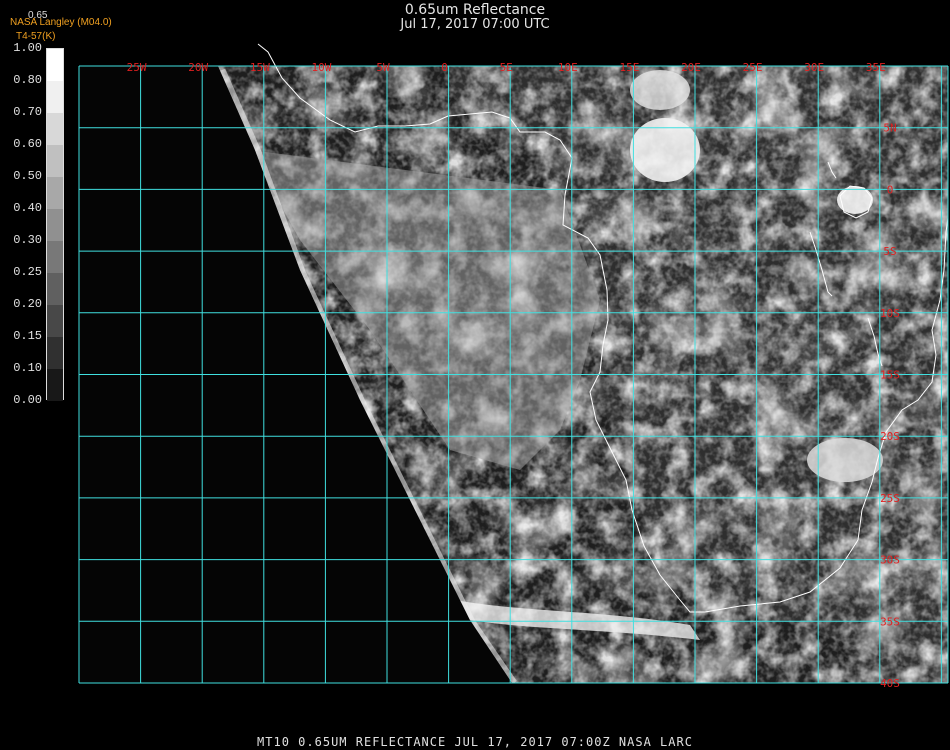 Image resolution: width=950 pixels, height=750 pixels. Describe the element at coordinates (691, 67) in the screenshot. I see `longitude-label: 20E` at that location.